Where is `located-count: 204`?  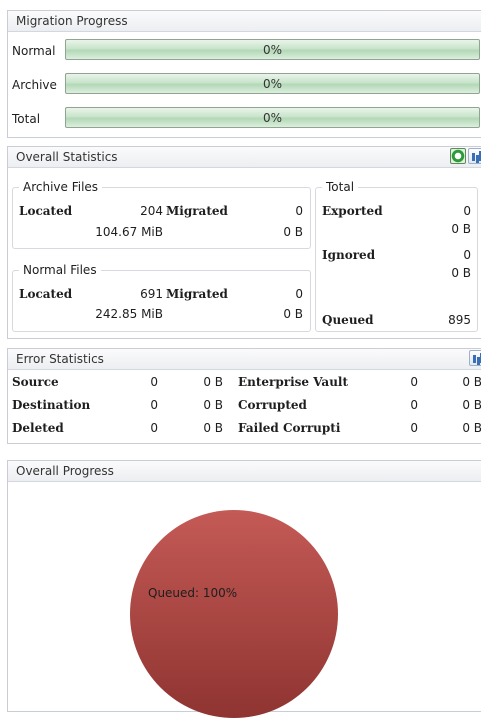
located-count: 204 is located at coordinates (151, 211).